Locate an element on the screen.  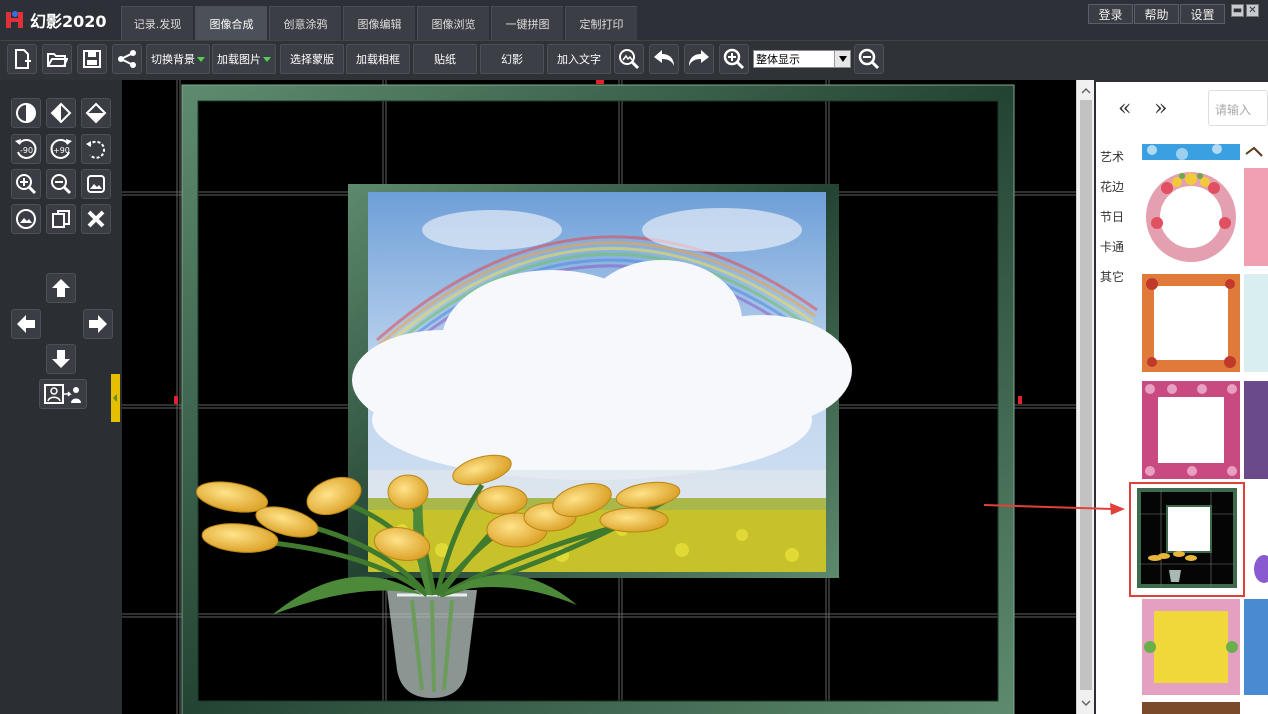
zoom-in-button is located at coordinates (734, 59).